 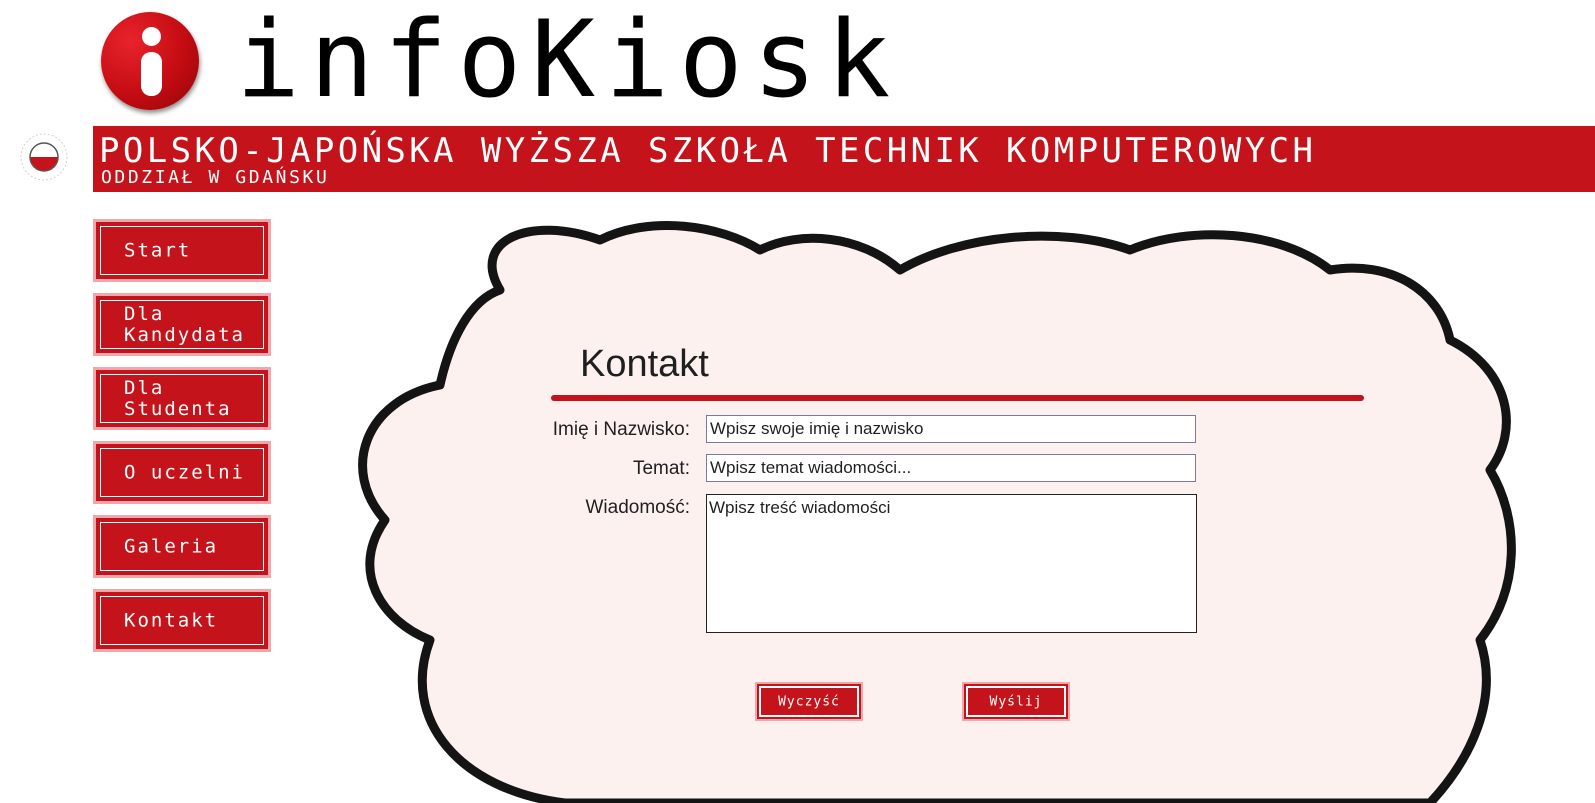 I want to click on school-seal-icon, so click(x=44, y=157).